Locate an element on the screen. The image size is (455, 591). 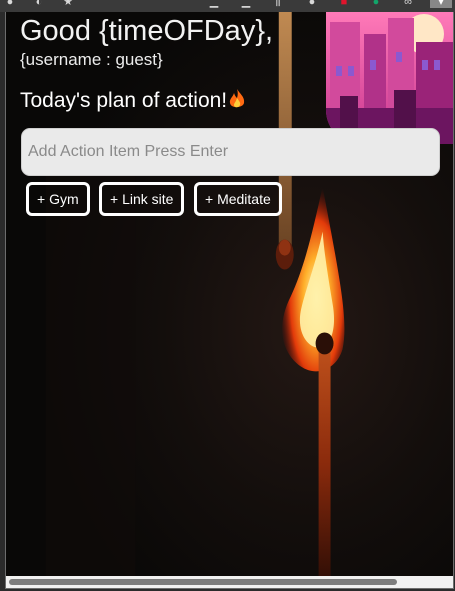
plan-title-text: Today's plan of action! is located at coordinates (124, 100).